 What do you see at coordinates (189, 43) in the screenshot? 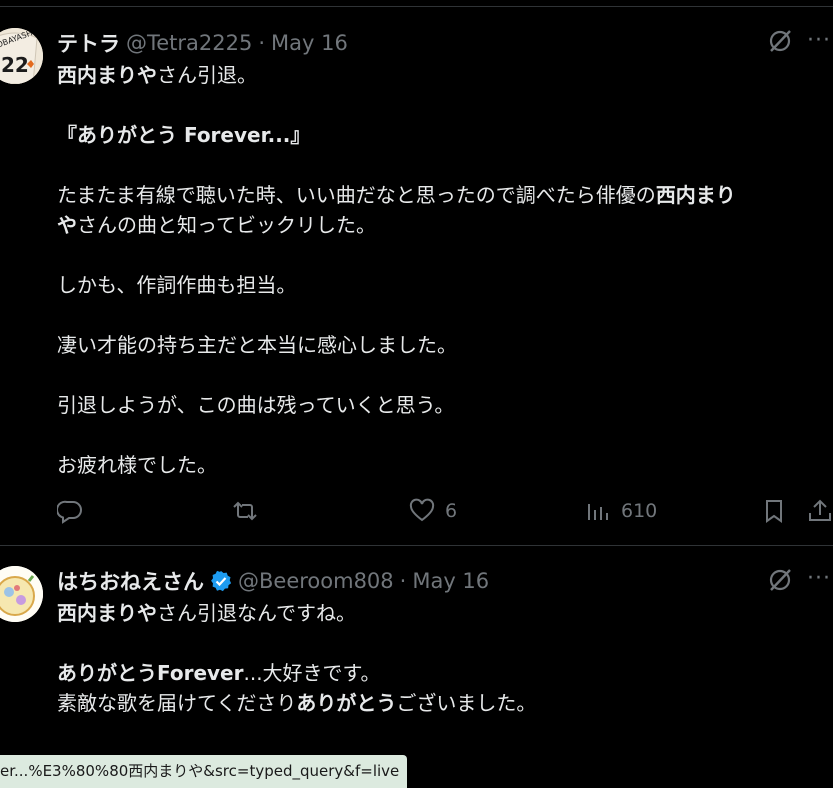
I see `user-handle: @Tetra2225` at bounding box center [189, 43].